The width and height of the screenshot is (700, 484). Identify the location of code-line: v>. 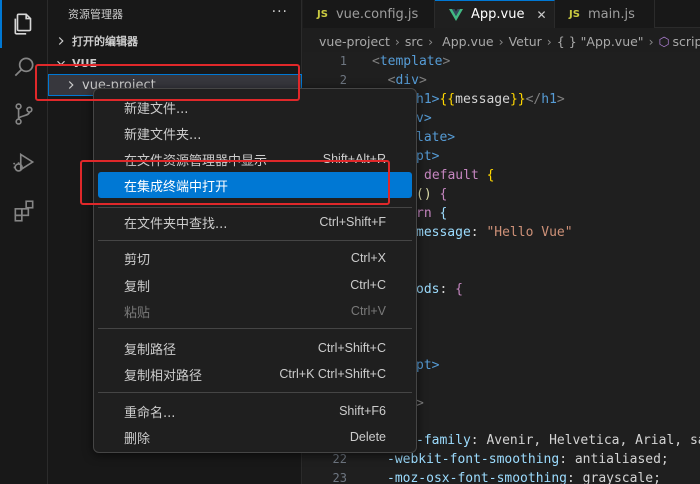
(424, 118).